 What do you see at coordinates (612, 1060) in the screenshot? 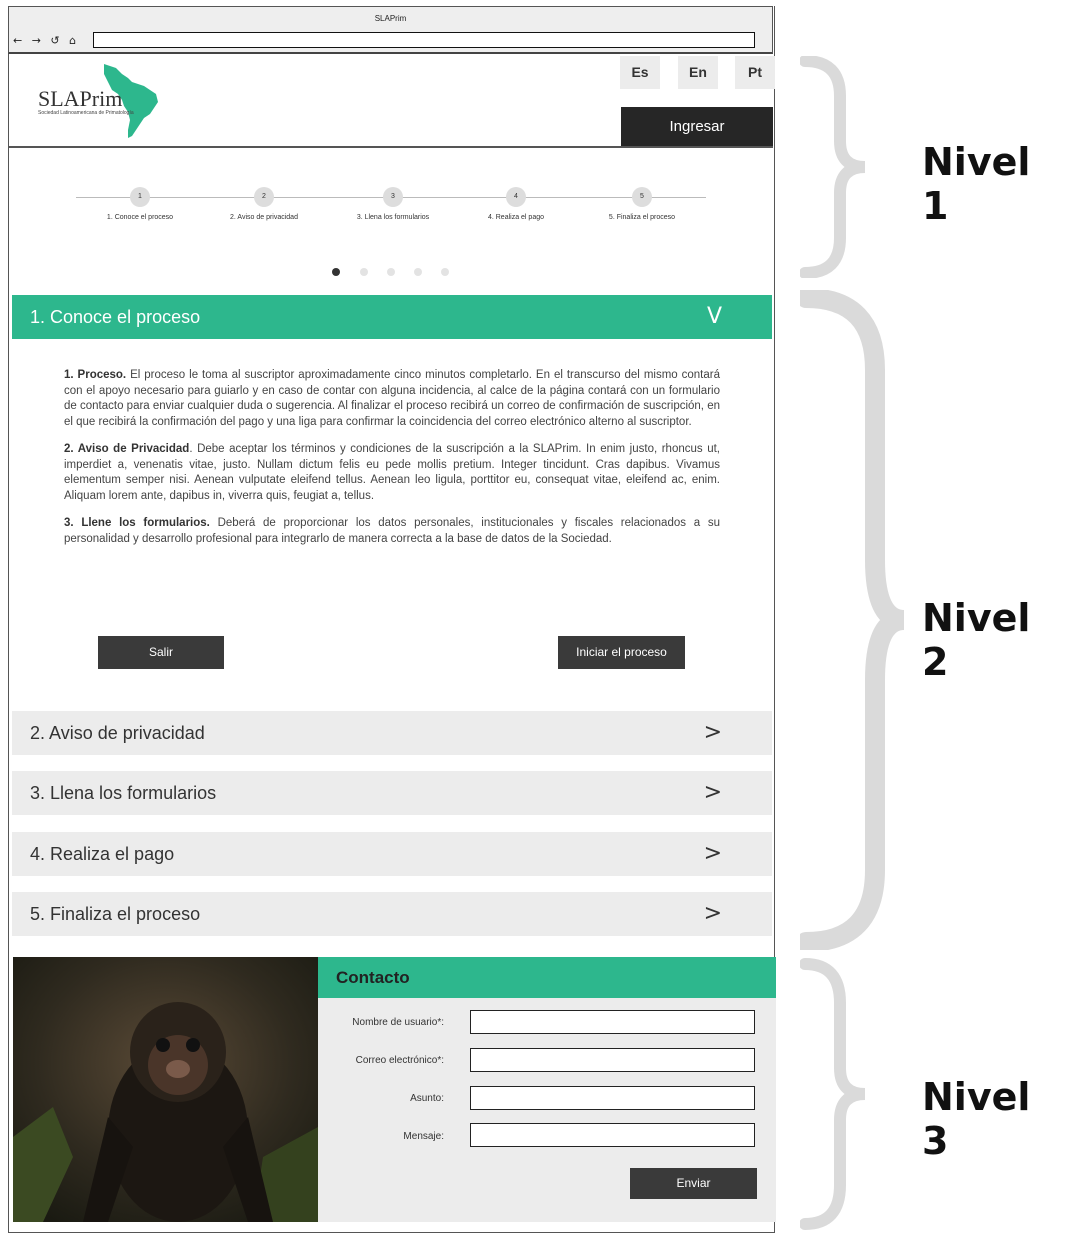
I see `email-field` at bounding box center [612, 1060].